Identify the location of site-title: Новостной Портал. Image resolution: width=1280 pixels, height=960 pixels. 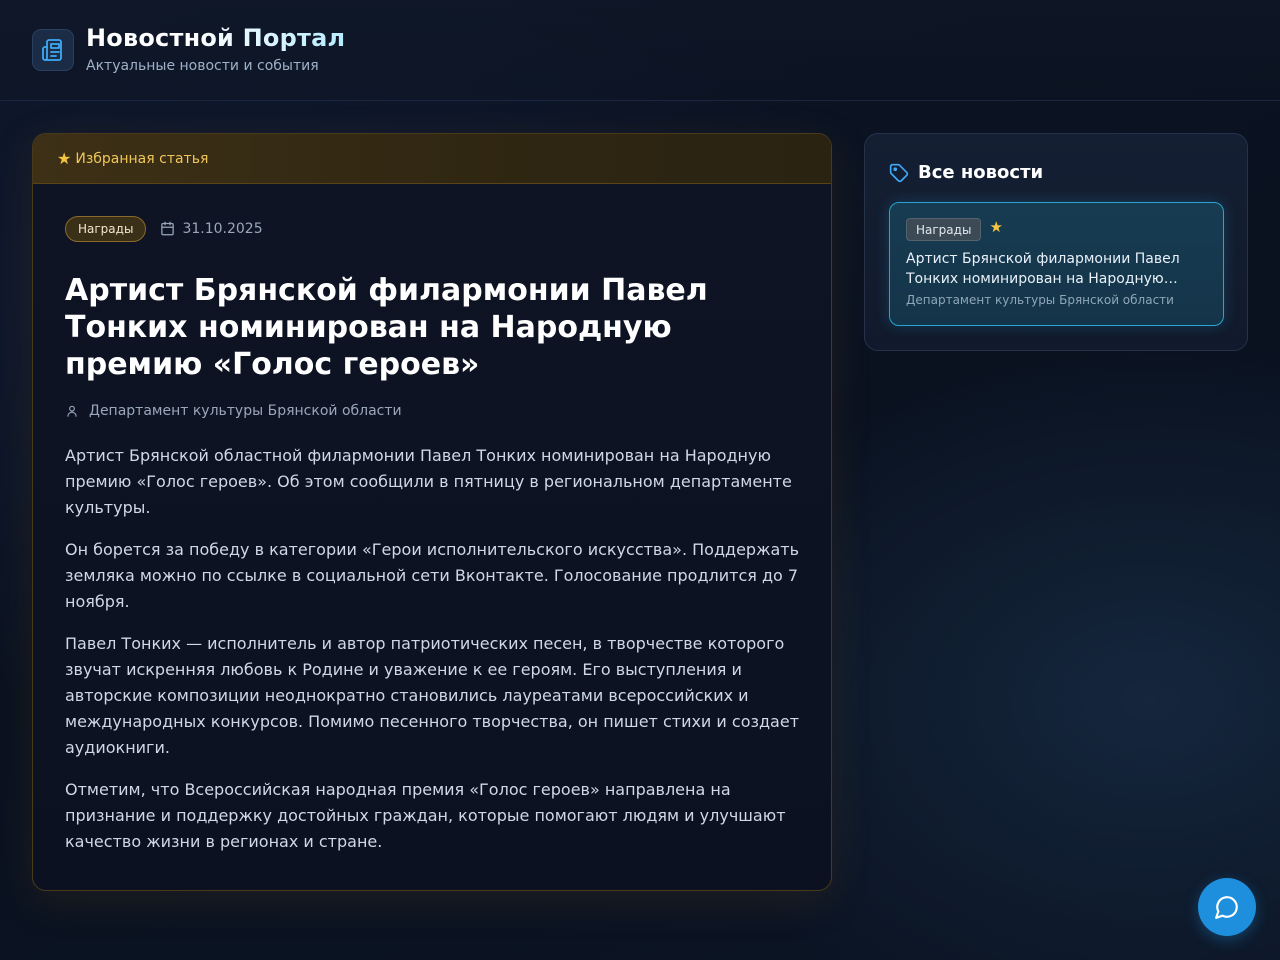
(215, 38).